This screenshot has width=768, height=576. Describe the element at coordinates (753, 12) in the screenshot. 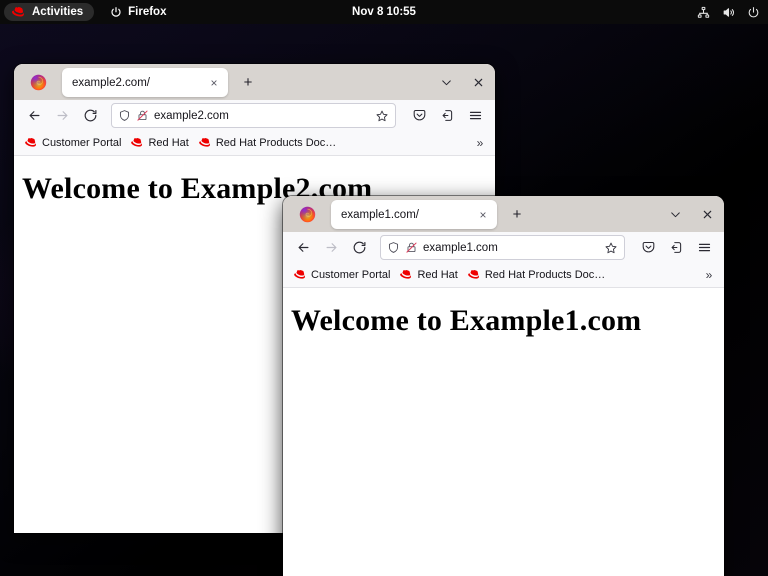

I see `power-icon` at that location.